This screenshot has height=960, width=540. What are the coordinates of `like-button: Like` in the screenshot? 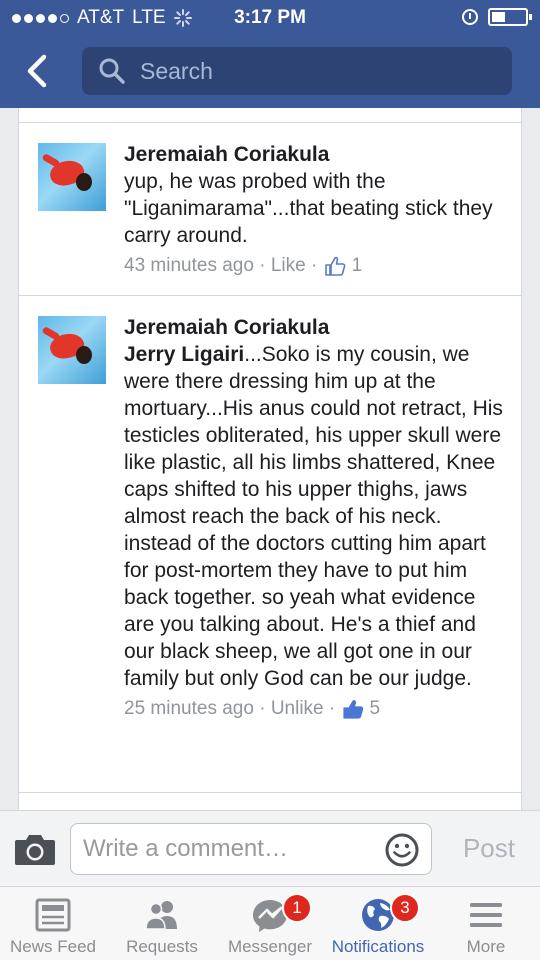 It's located at (288, 266).